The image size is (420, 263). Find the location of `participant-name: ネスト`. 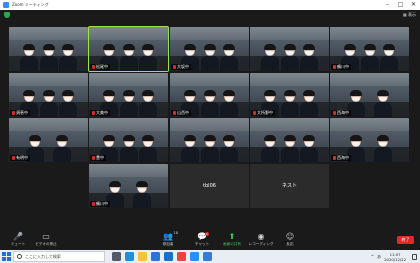

participant-name: ネスト is located at coordinates (289, 186).